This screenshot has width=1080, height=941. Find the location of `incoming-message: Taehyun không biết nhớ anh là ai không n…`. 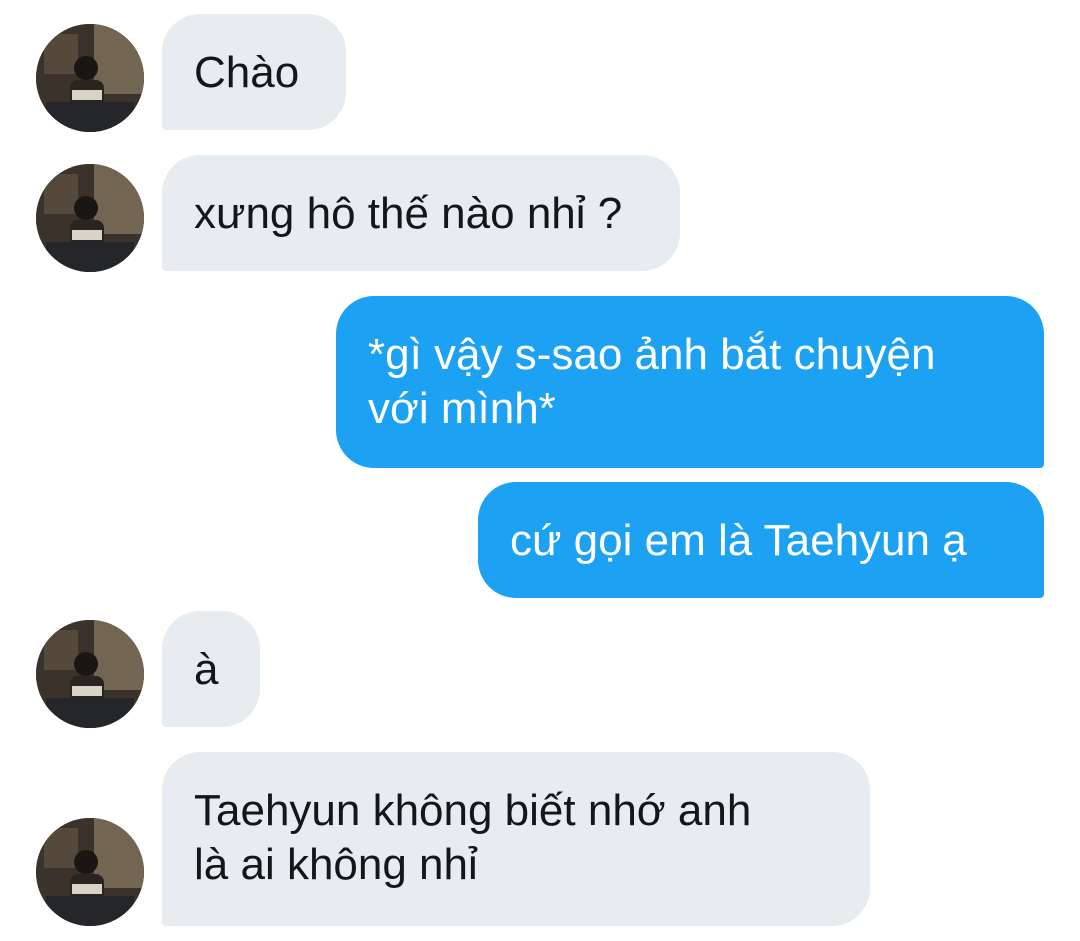

incoming-message: Taehyun không biết nhớ anh là ai không n… is located at coordinates (516, 839).